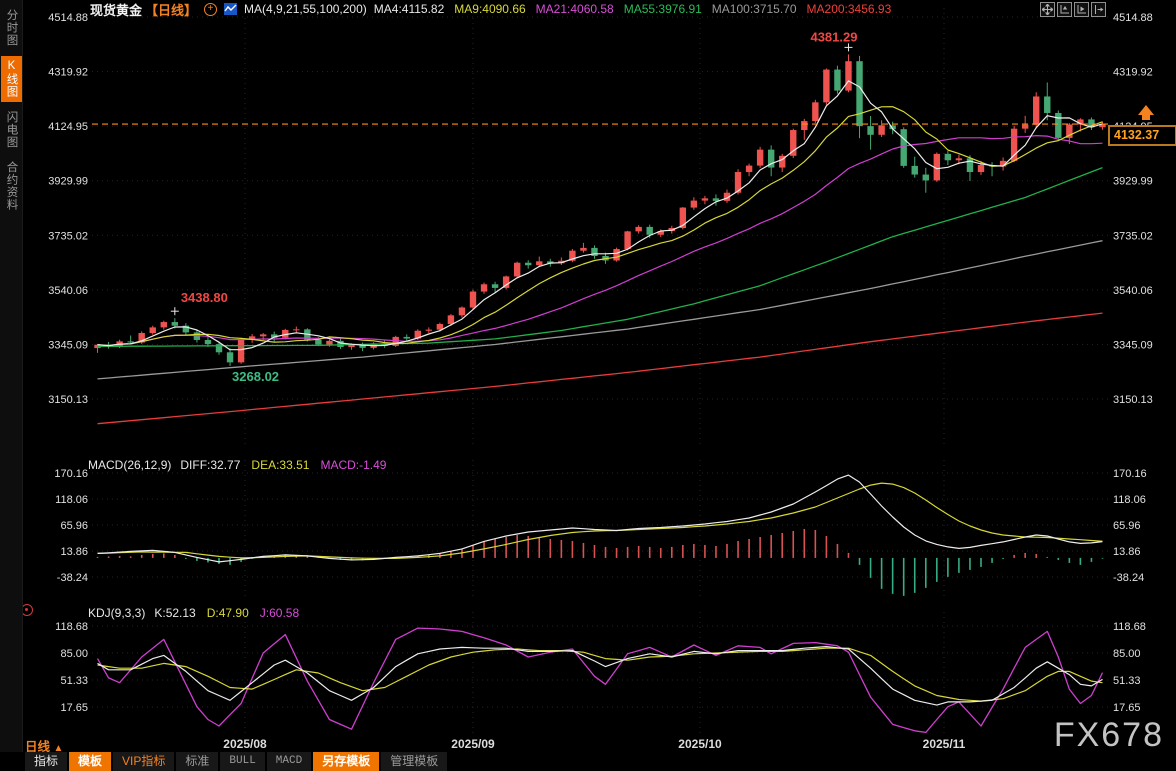 Image resolution: width=1176 pixels, height=771 pixels. Describe the element at coordinates (211, 9) in the screenshot. I see `add-indicator-icon: +` at that location.